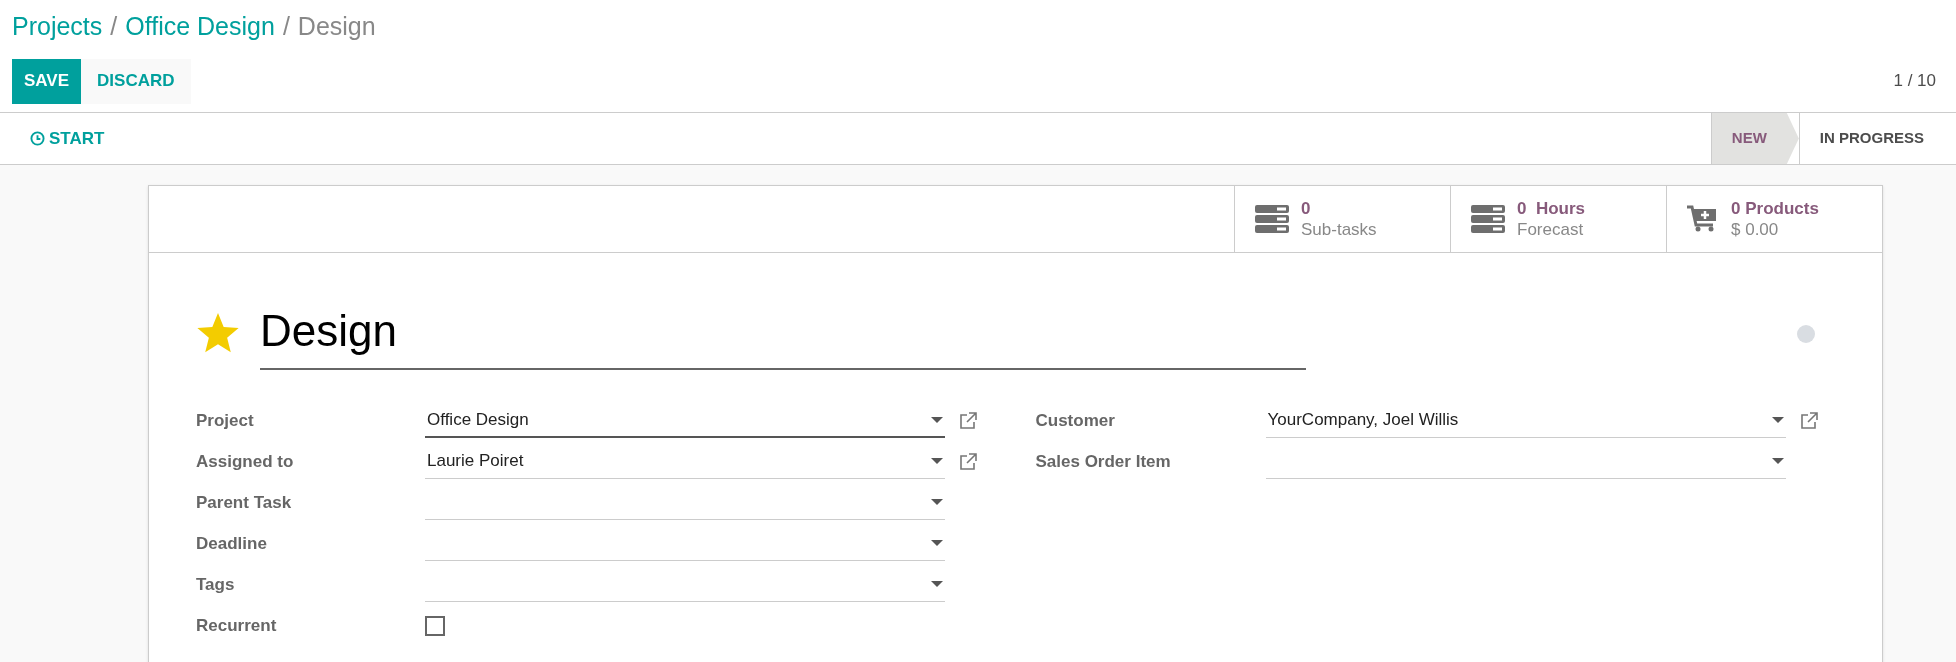 The height and width of the screenshot is (662, 1956). Describe the element at coordinates (685, 461) in the screenshot. I see `select-field: Laurie Poiret` at that location.